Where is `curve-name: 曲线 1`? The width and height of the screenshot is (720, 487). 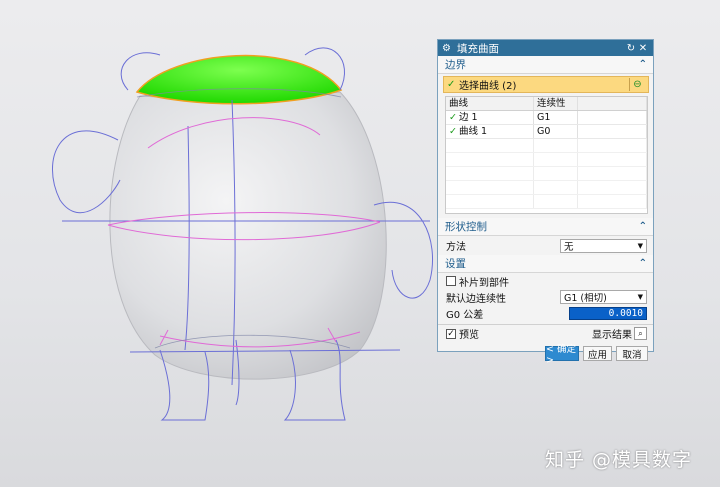
curve-name: 曲线 1 is located at coordinates (473, 131).